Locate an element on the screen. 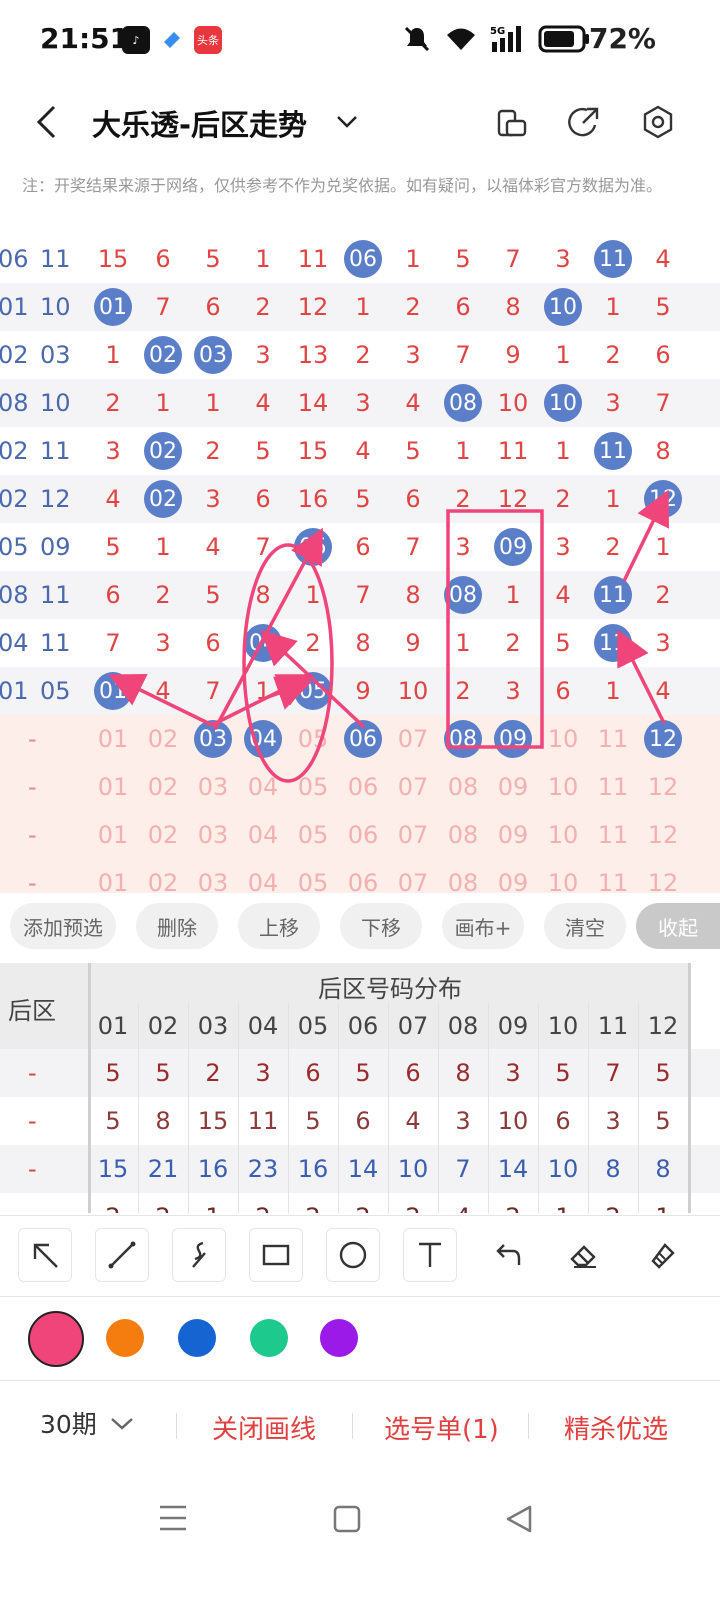 The height and width of the screenshot is (1604, 720). stats-value: 1 is located at coordinates (213, 1203).